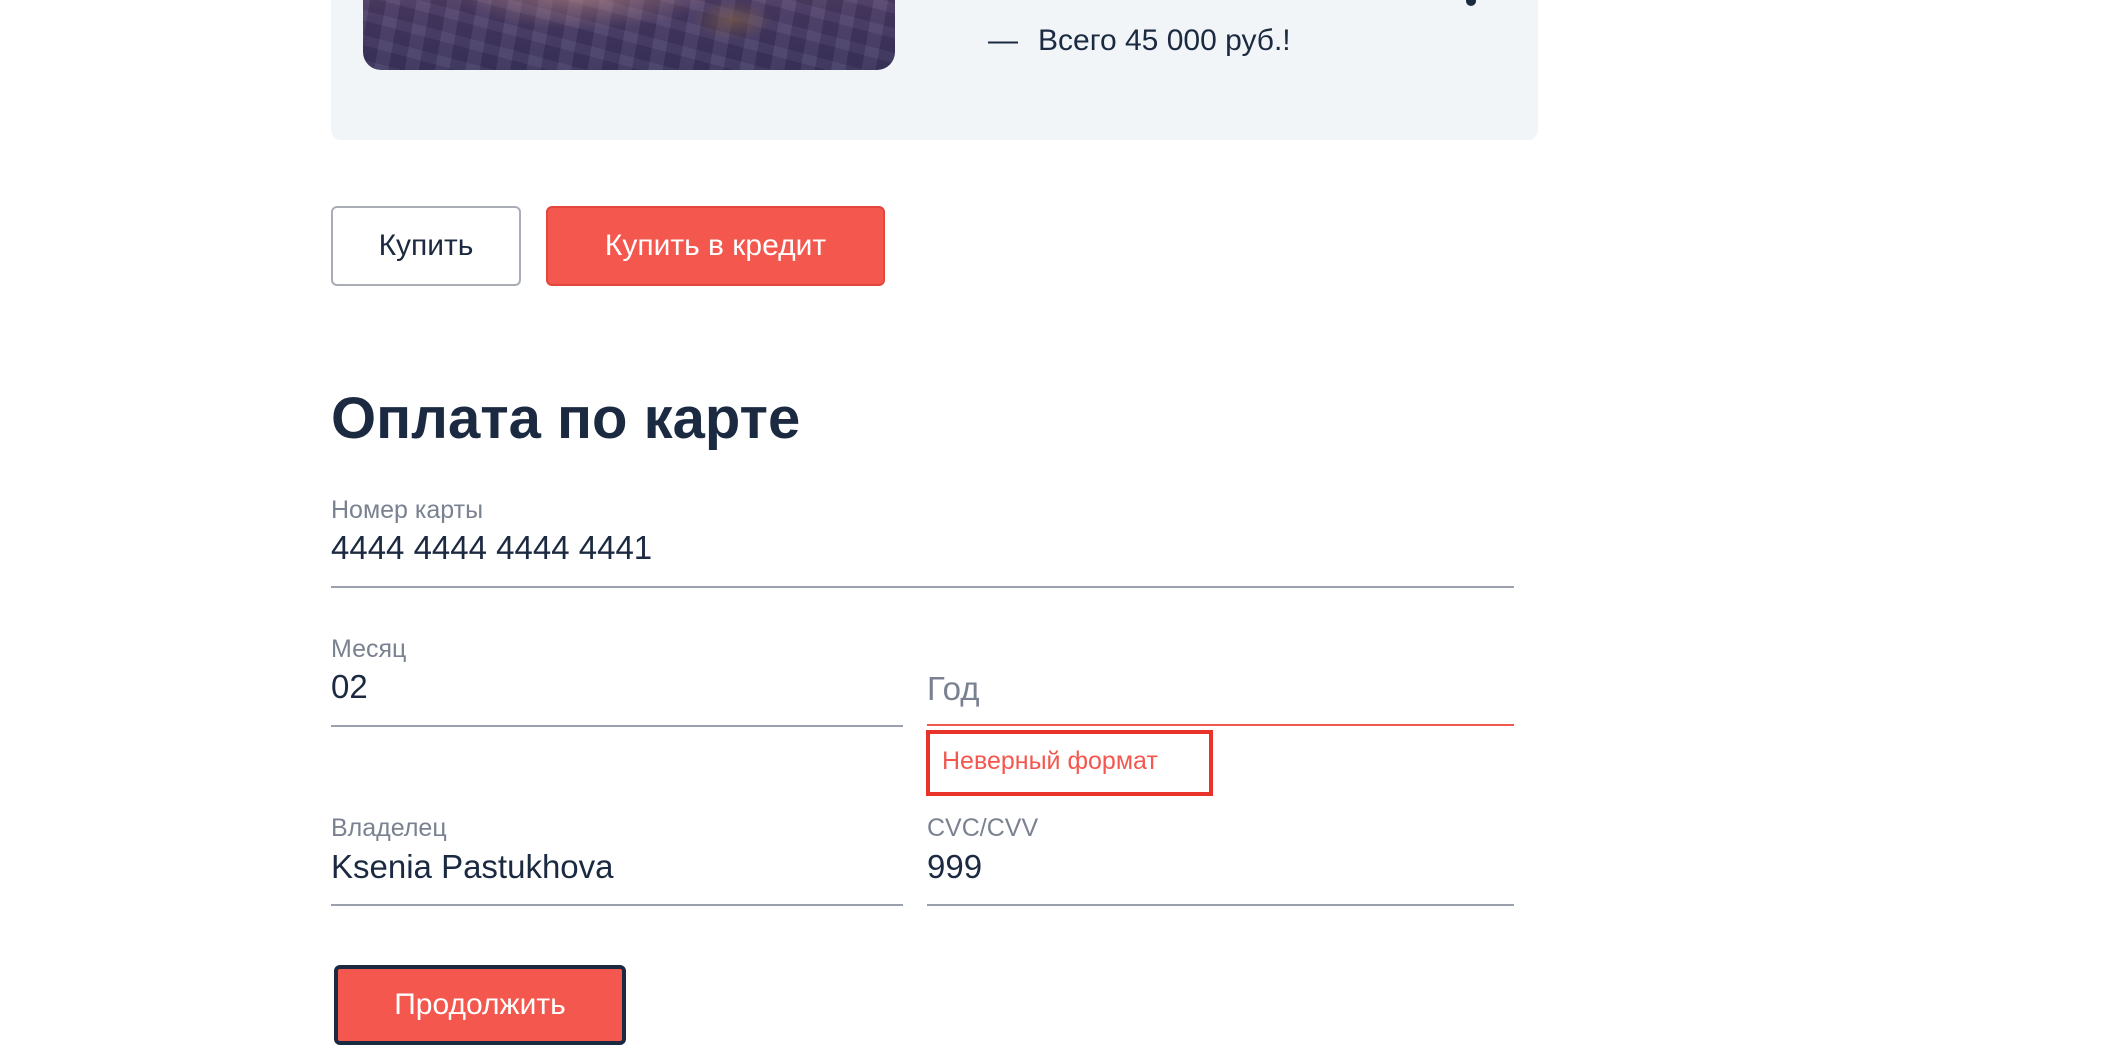 The image size is (2108, 1062). I want to click on price-text: Всего 45 000 руб.!, so click(1164, 40).